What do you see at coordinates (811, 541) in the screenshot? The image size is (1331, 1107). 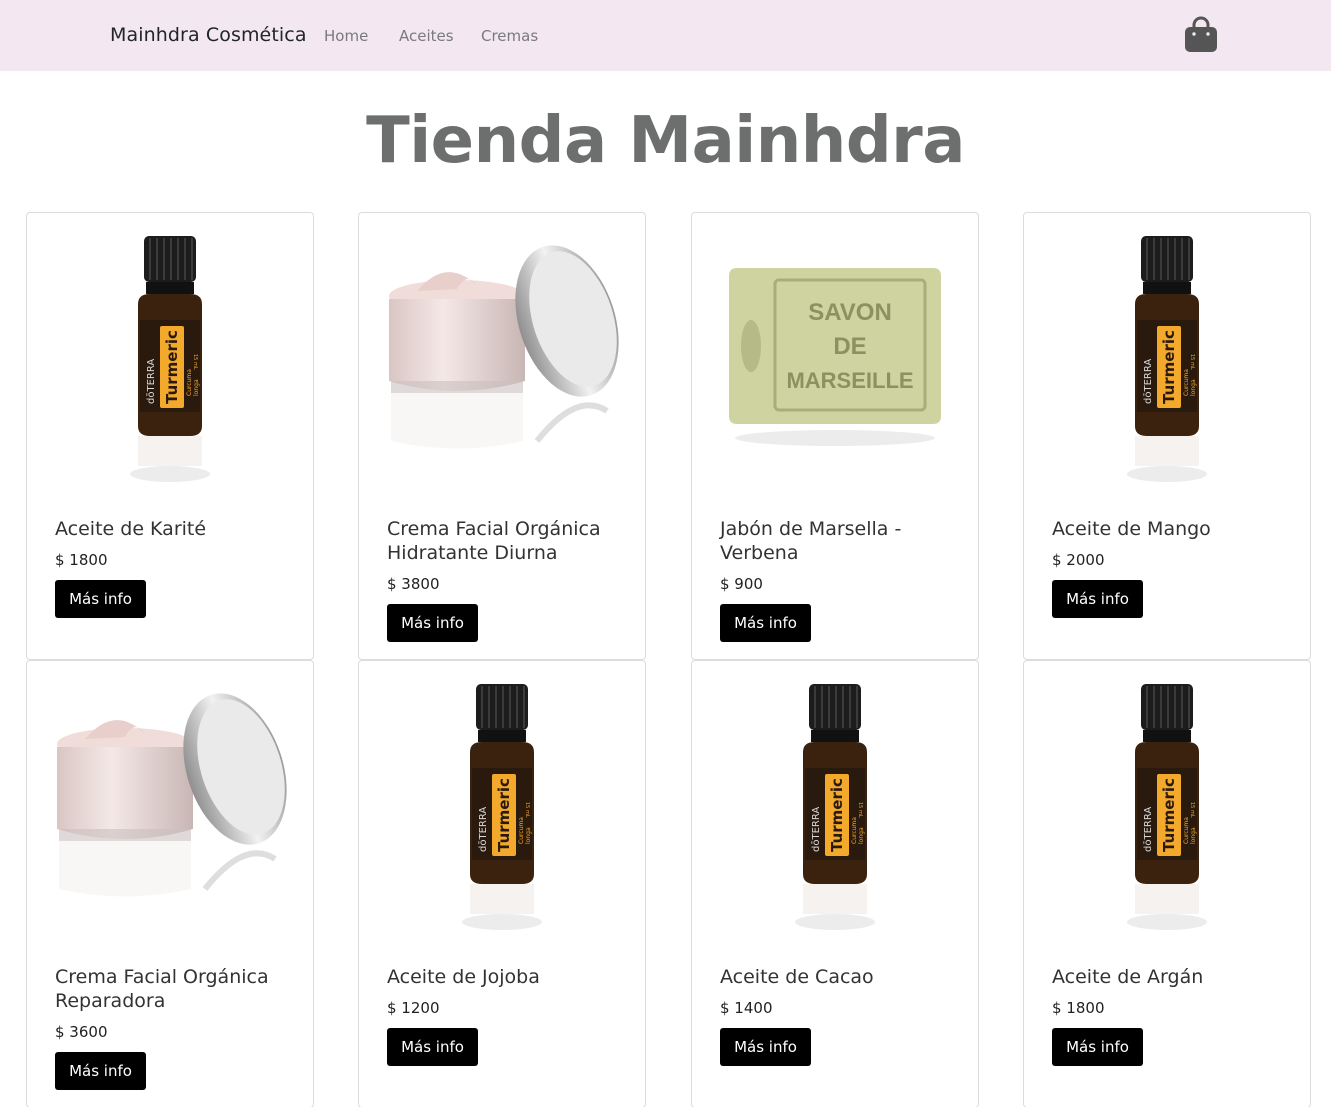 I see `product-name: Jabón de Marsella - Verbena` at bounding box center [811, 541].